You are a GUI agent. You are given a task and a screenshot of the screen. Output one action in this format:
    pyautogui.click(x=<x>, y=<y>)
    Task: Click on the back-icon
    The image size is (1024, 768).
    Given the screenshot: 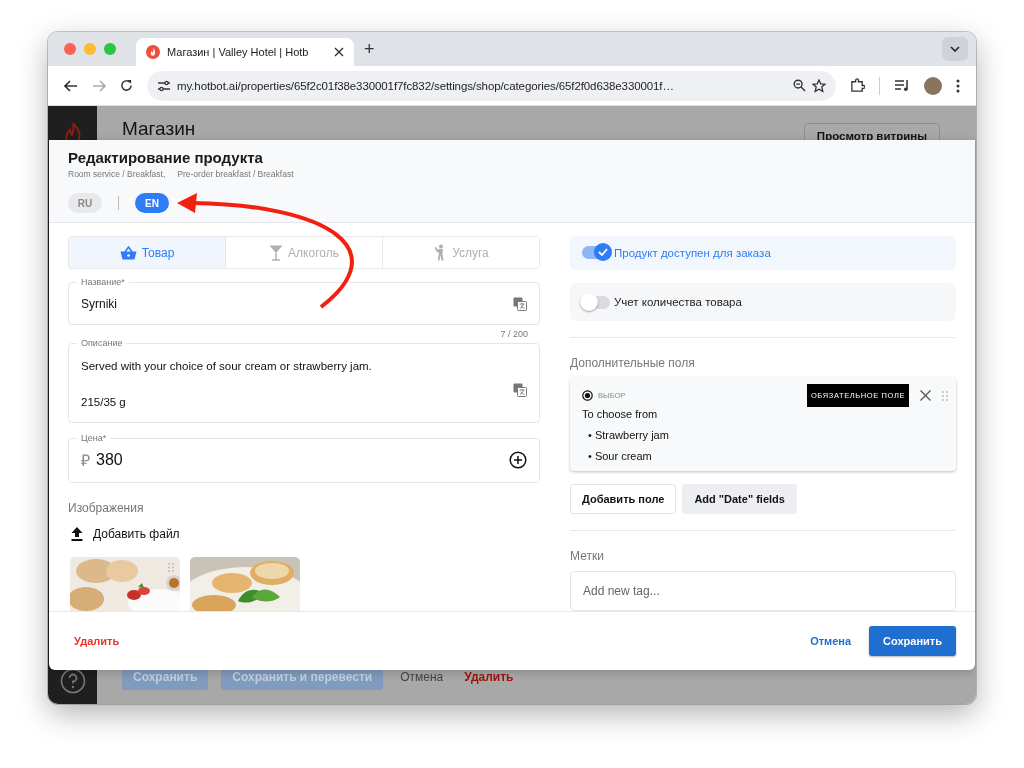 What is the action you would take?
    pyautogui.click(x=71, y=85)
    